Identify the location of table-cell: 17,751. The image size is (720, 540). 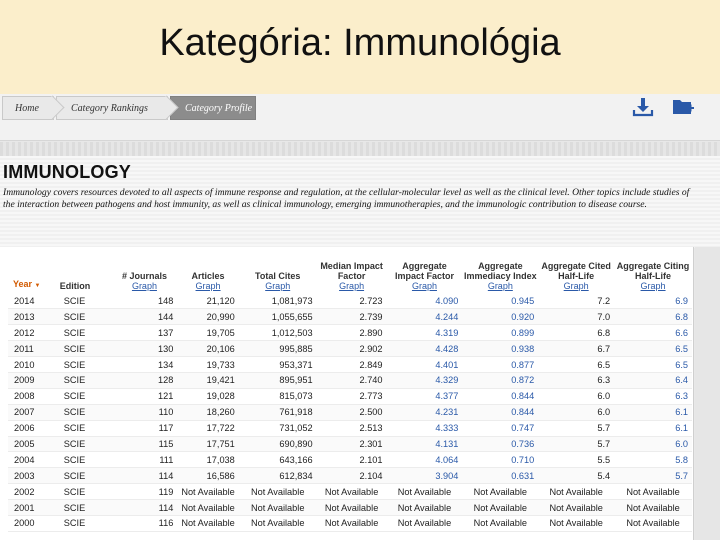
(208, 444).